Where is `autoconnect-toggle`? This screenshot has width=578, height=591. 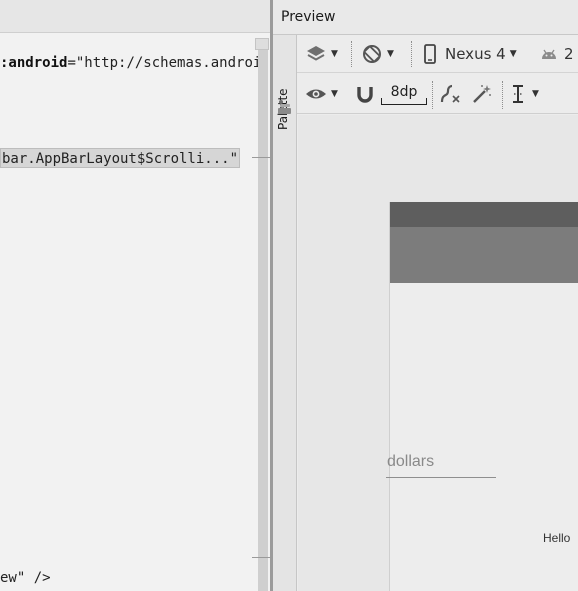 autoconnect-toggle is located at coordinates (365, 94).